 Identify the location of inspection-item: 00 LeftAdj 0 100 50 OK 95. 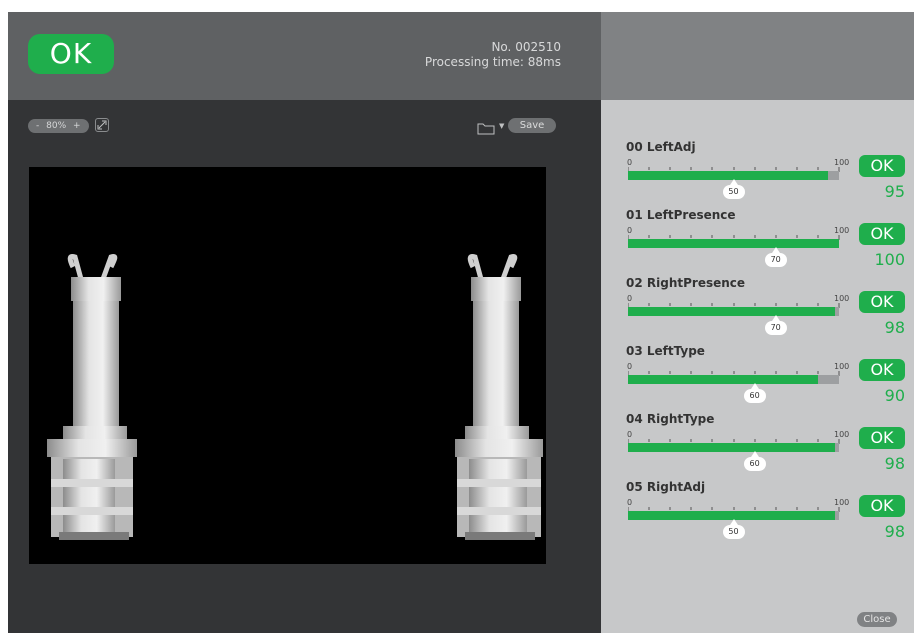
(770, 175).